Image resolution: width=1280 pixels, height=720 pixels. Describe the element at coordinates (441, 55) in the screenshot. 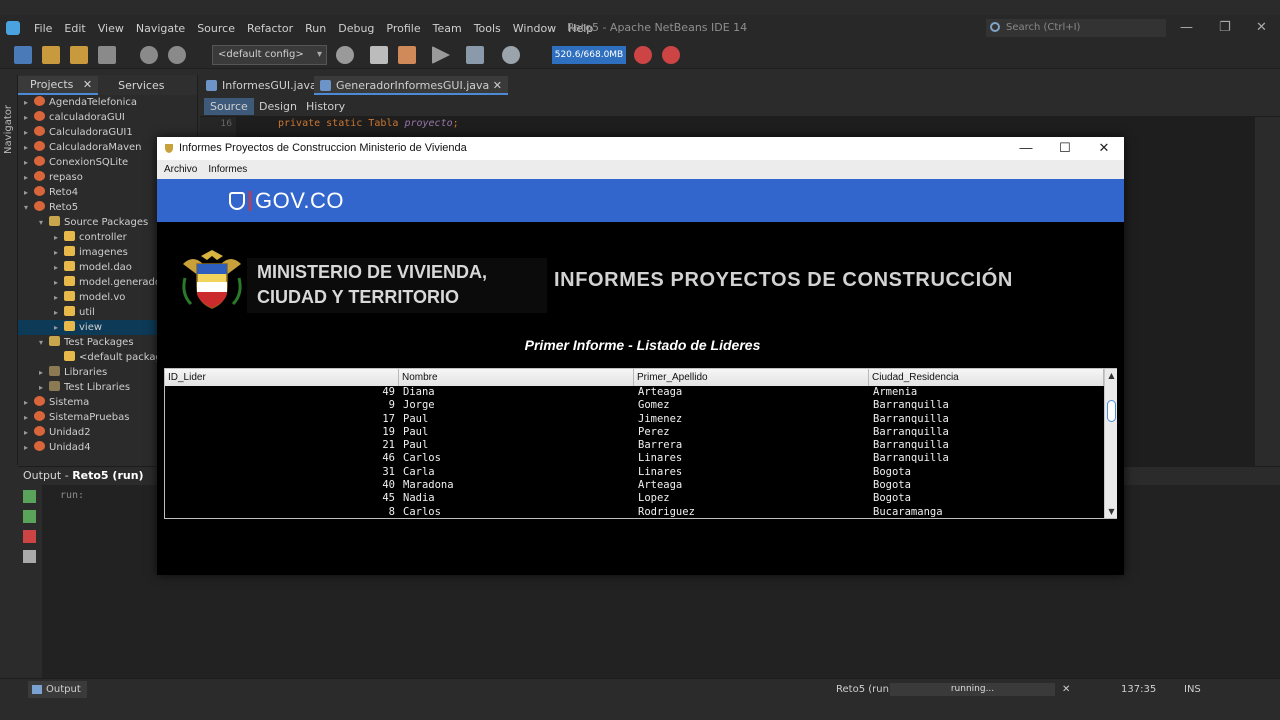

I see `run-icon` at that location.